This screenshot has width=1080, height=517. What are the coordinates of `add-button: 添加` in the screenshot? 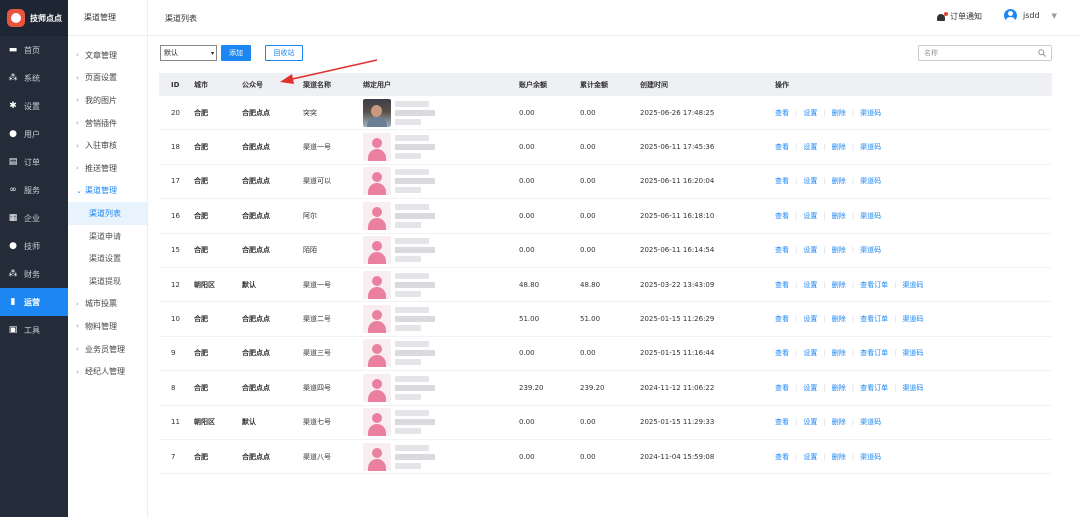 It's located at (236, 53).